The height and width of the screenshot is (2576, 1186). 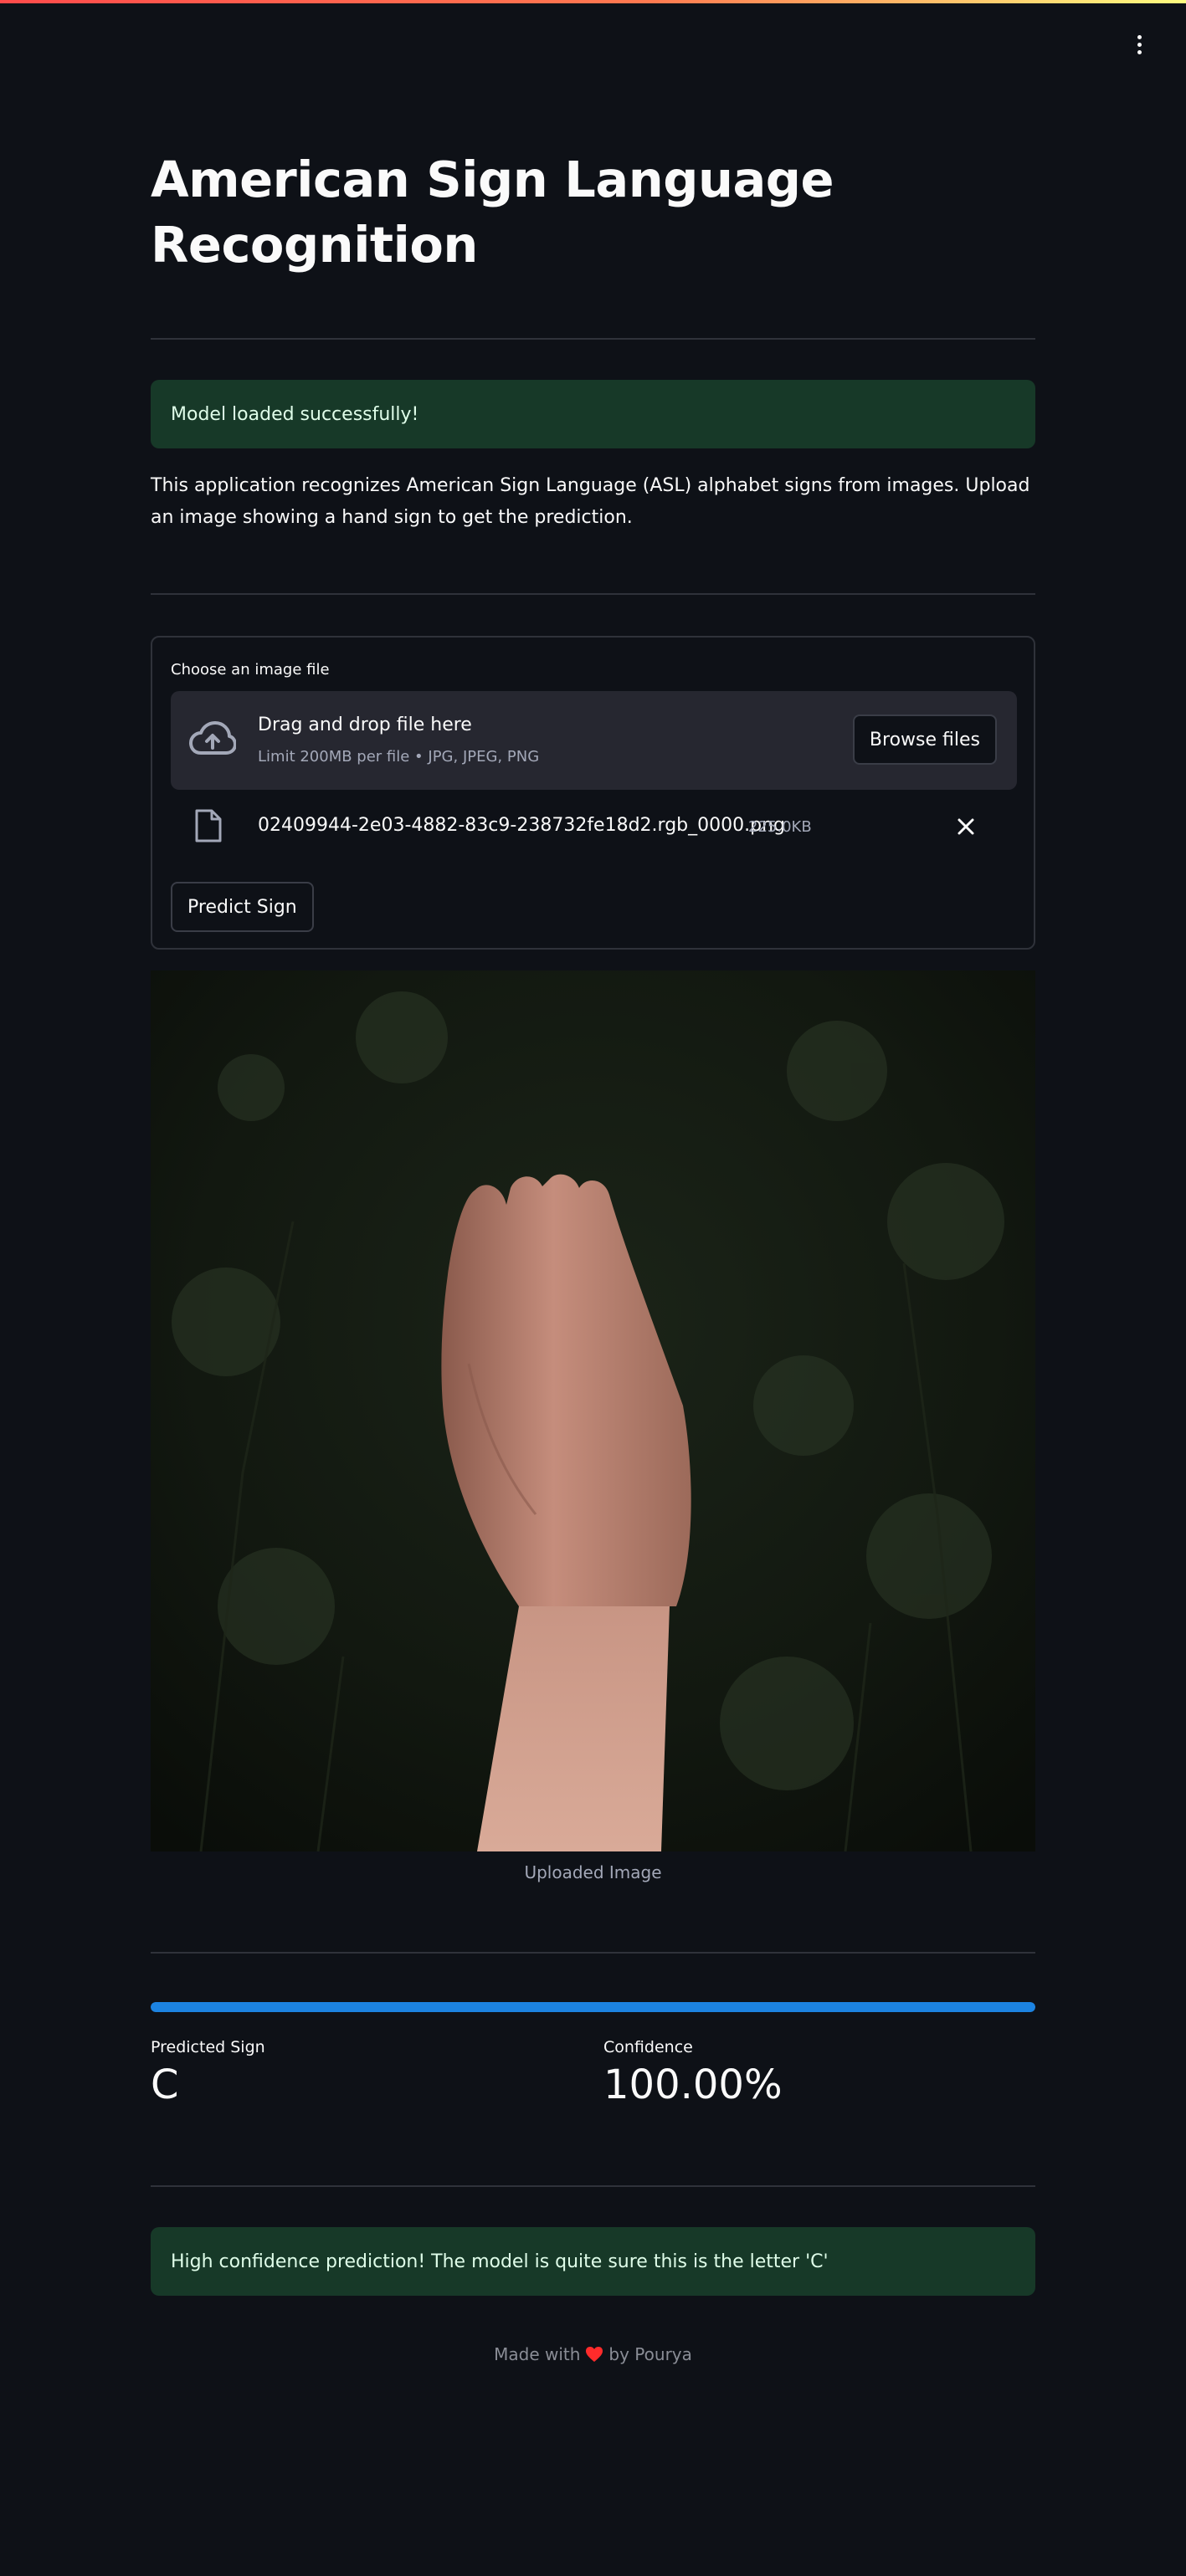 What do you see at coordinates (208, 826) in the screenshot?
I see `file-icon` at bounding box center [208, 826].